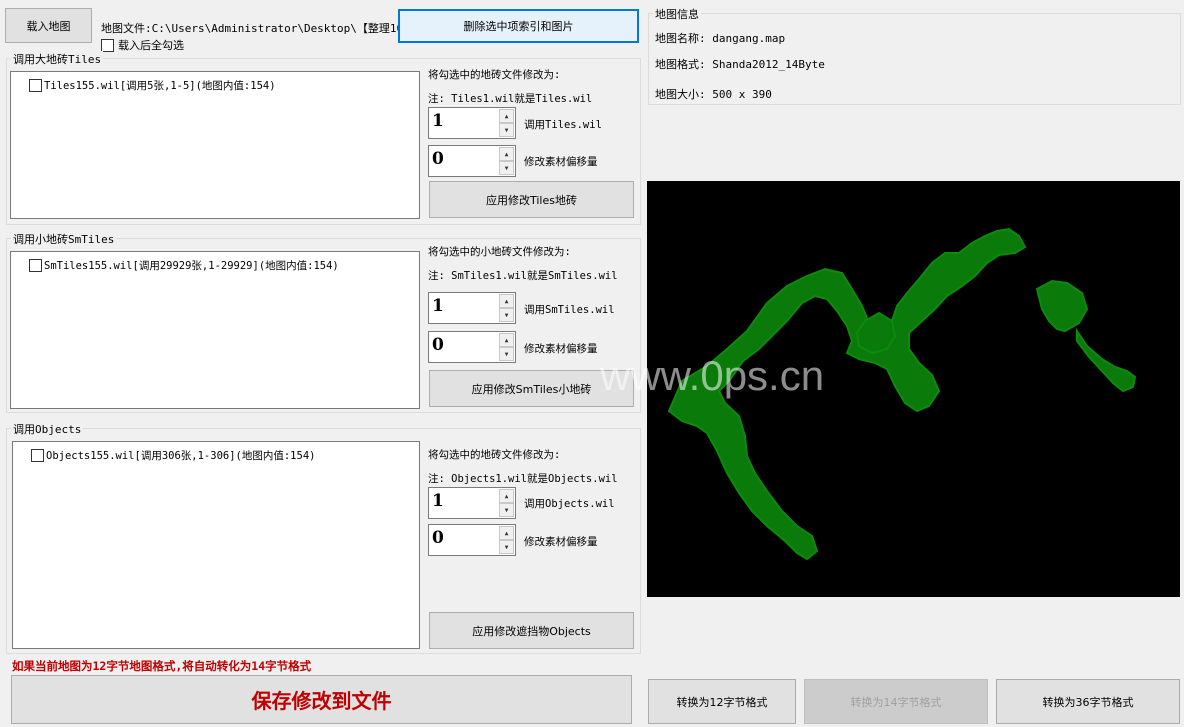  I want to click on list-item-label: Objects155.wil[调用306张,1-306](地图内值:154), so click(181, 456).